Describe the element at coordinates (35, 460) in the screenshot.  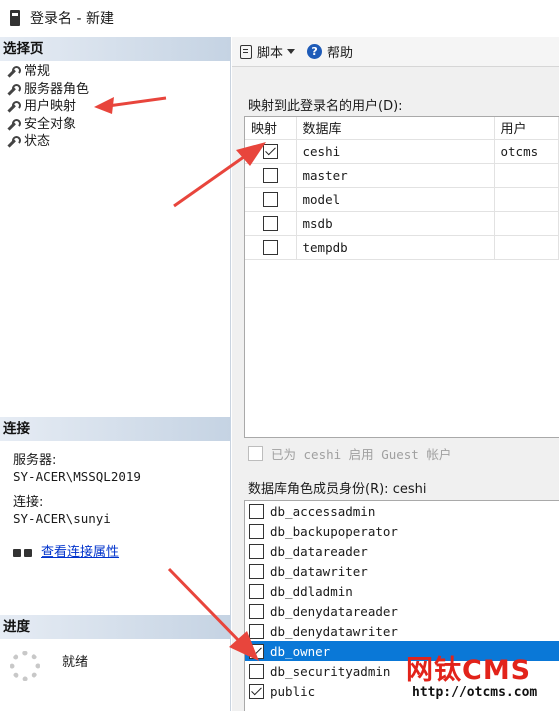
I see `server-label: 服务器:` at that location.